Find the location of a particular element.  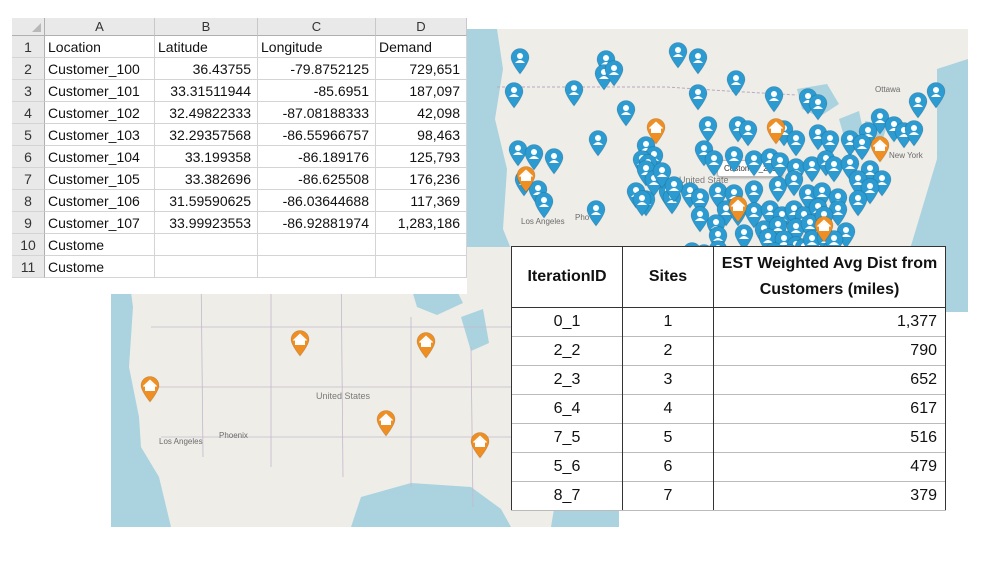

row-number: 11 is located at coordinates (28, 267).